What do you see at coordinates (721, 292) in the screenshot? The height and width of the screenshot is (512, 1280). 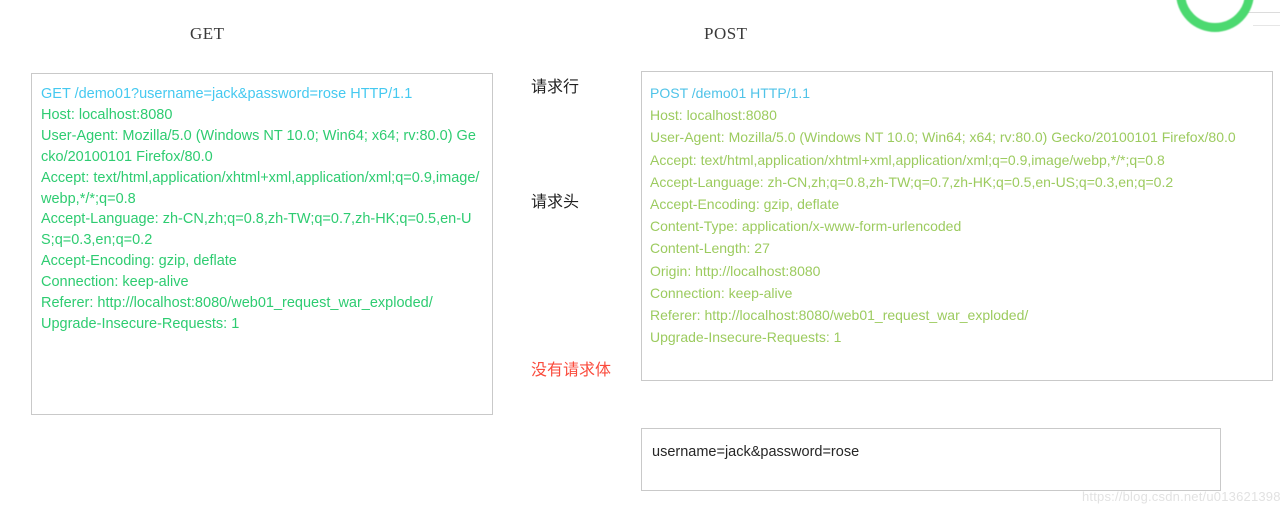 I see `post-request-header: Connection: keep-alive` at bounding box center [721, 292].